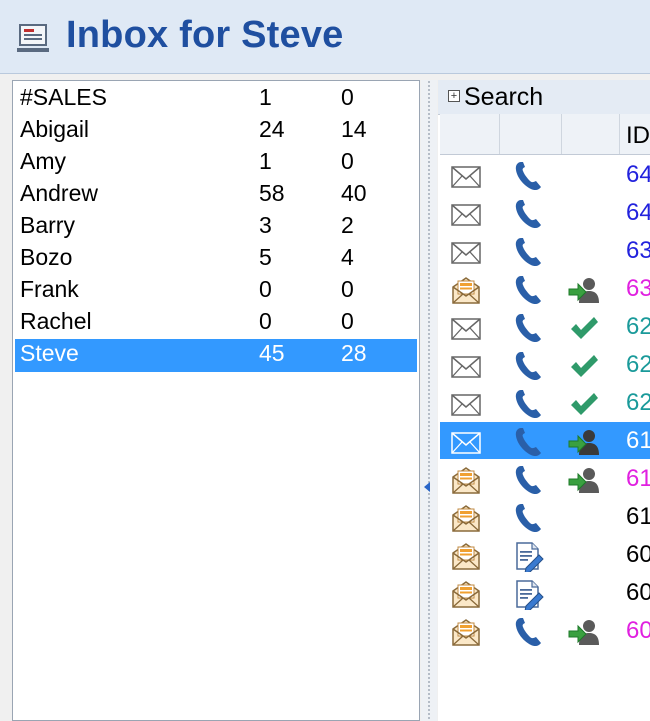 This screenshot has width=650, height=721. I want to click on user-unread-count: 40, so click(354, 193).